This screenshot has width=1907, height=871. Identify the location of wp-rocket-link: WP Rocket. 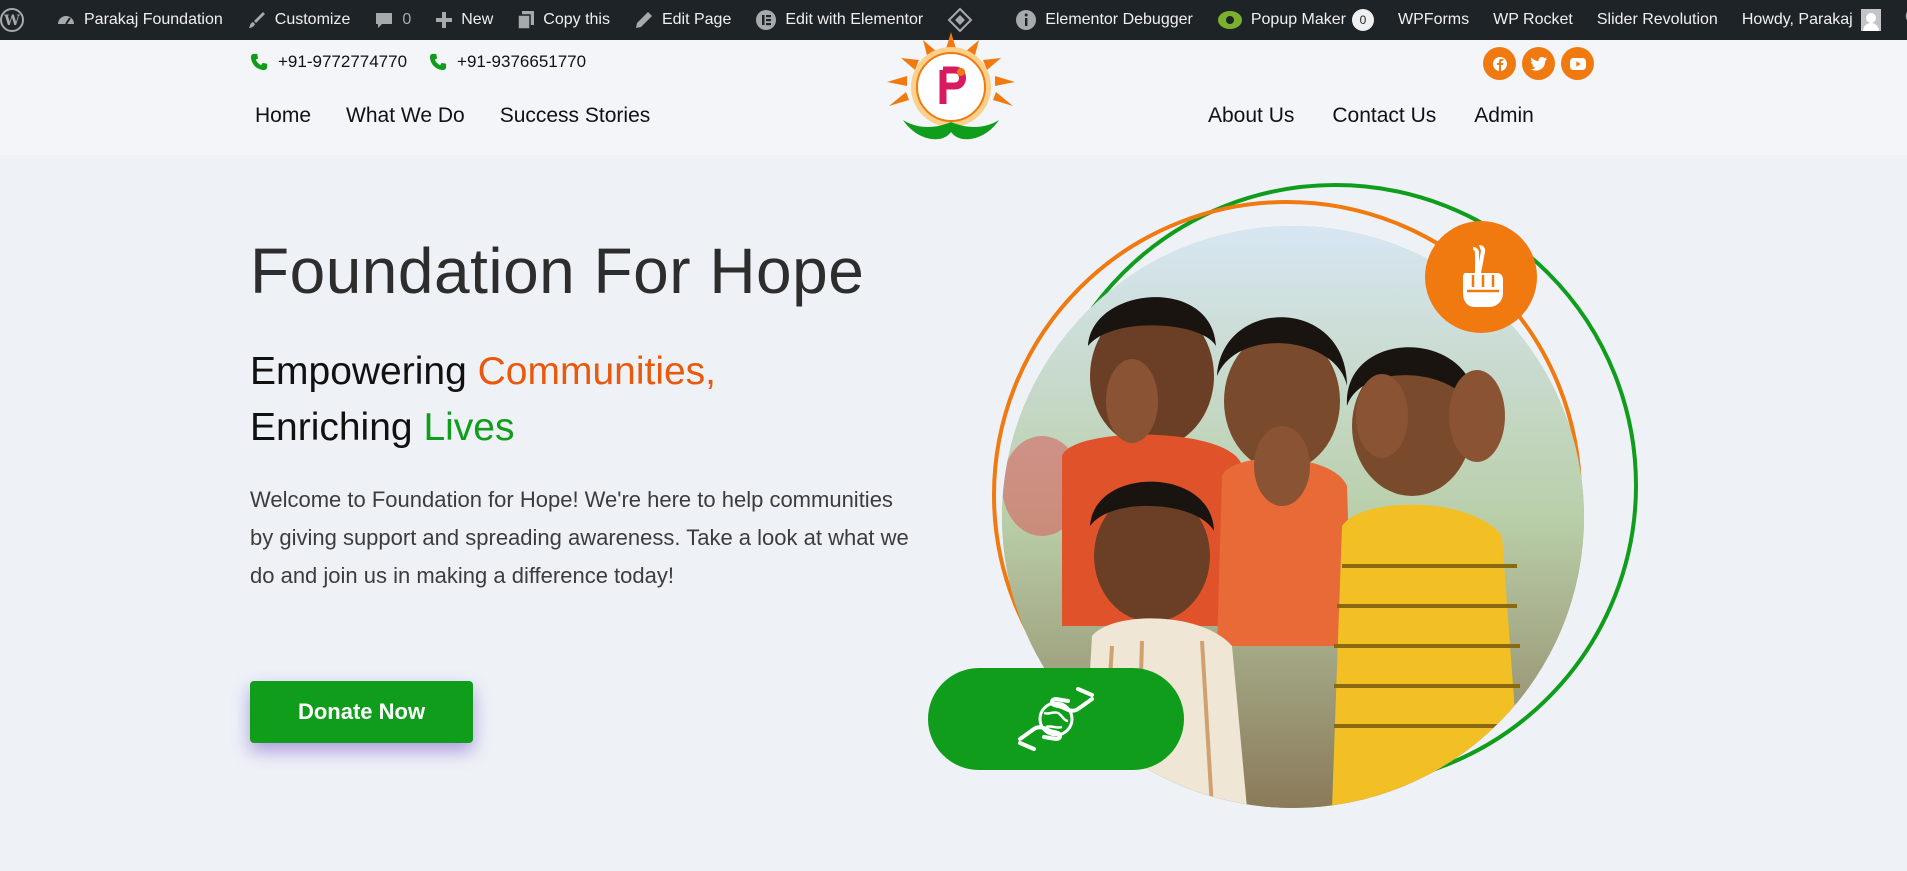
(1533, 20).